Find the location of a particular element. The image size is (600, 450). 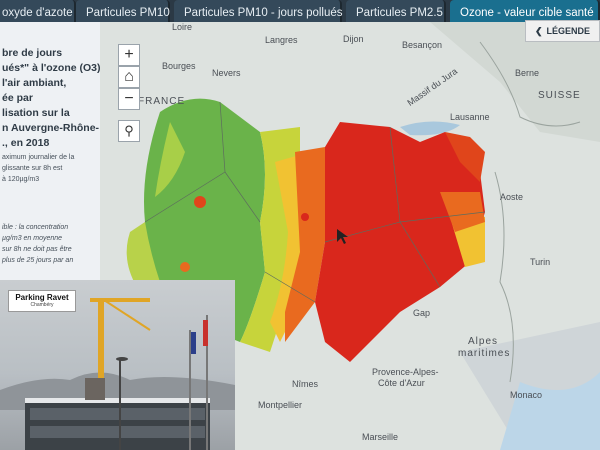

zoom-out-button: − is located at coordinates (129, 99).